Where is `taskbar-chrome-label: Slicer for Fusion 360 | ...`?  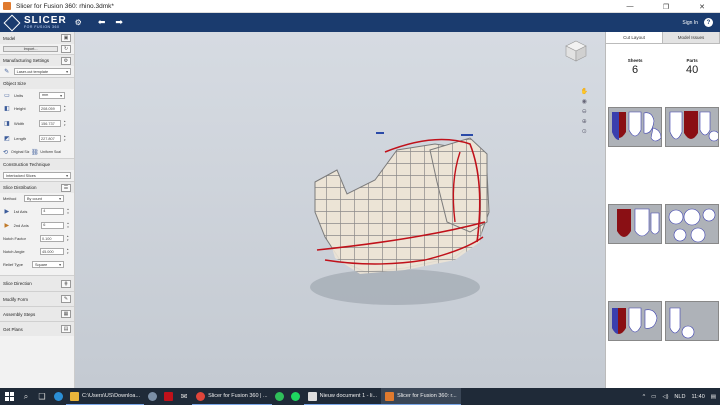
taskbar-chrome-label: Slicer for Fusion 360 | ... is located at coordinates (238, 396).